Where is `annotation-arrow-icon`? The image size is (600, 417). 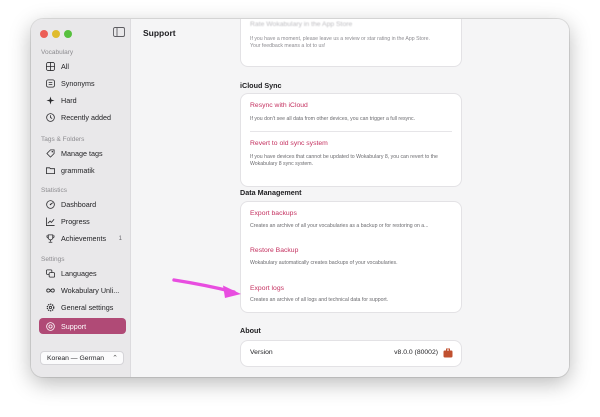 annotation-arrow-icon is located at coordinates (206, 288).